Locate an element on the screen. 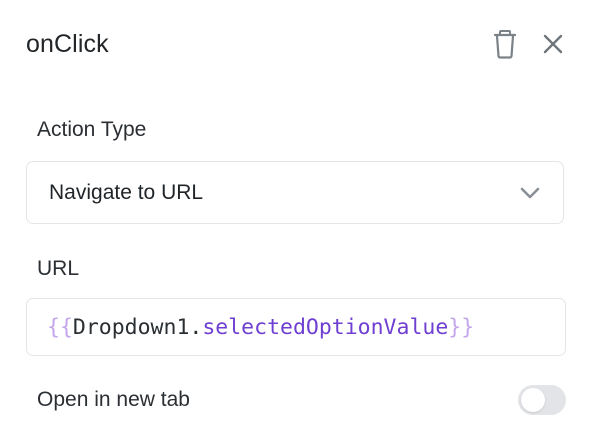  action-type-label: Action Type is located at coordinates (92, 129).